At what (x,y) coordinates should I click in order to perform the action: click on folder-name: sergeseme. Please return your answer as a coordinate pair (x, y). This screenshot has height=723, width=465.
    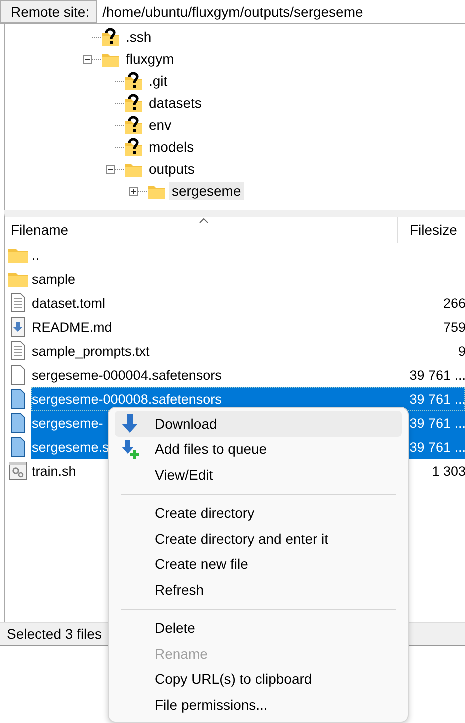
    Looking at the image, I should click on (206, 191).